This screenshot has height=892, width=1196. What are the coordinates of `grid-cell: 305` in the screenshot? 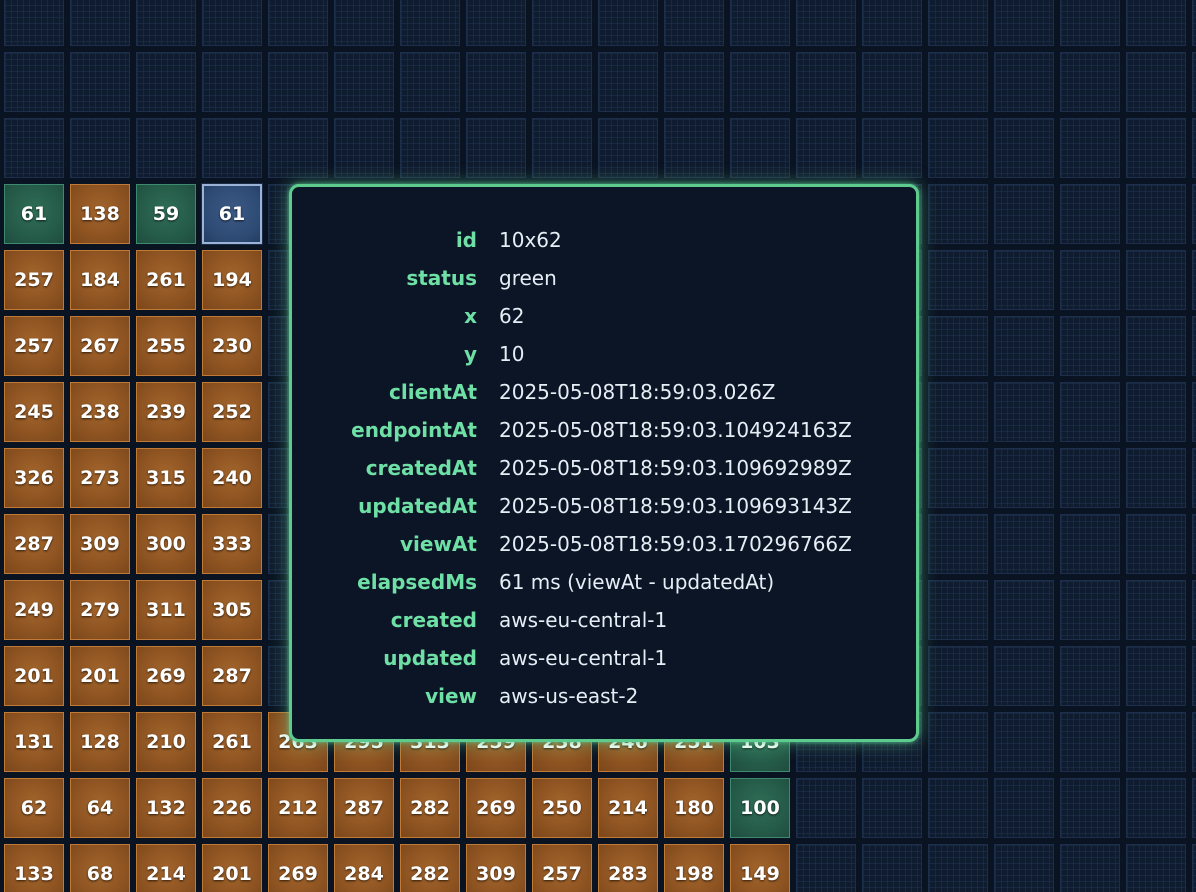 It's located at (232, 610).